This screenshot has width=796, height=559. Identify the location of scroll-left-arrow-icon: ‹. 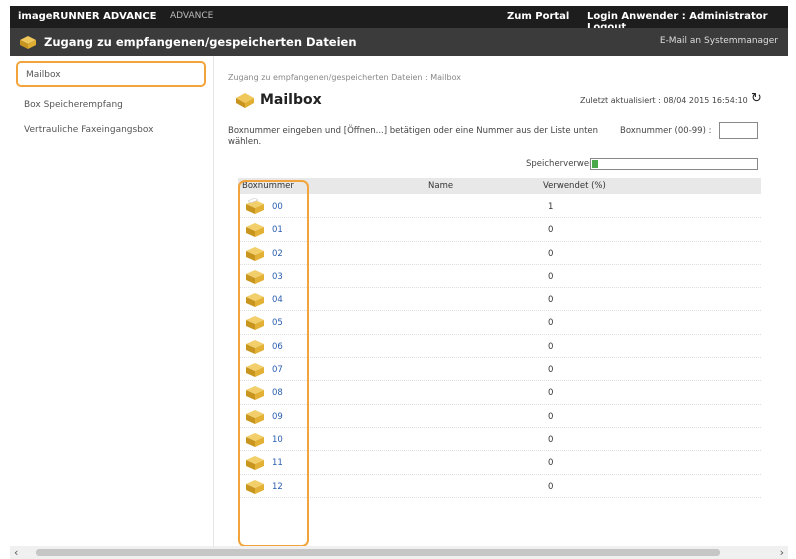
(16, 552).